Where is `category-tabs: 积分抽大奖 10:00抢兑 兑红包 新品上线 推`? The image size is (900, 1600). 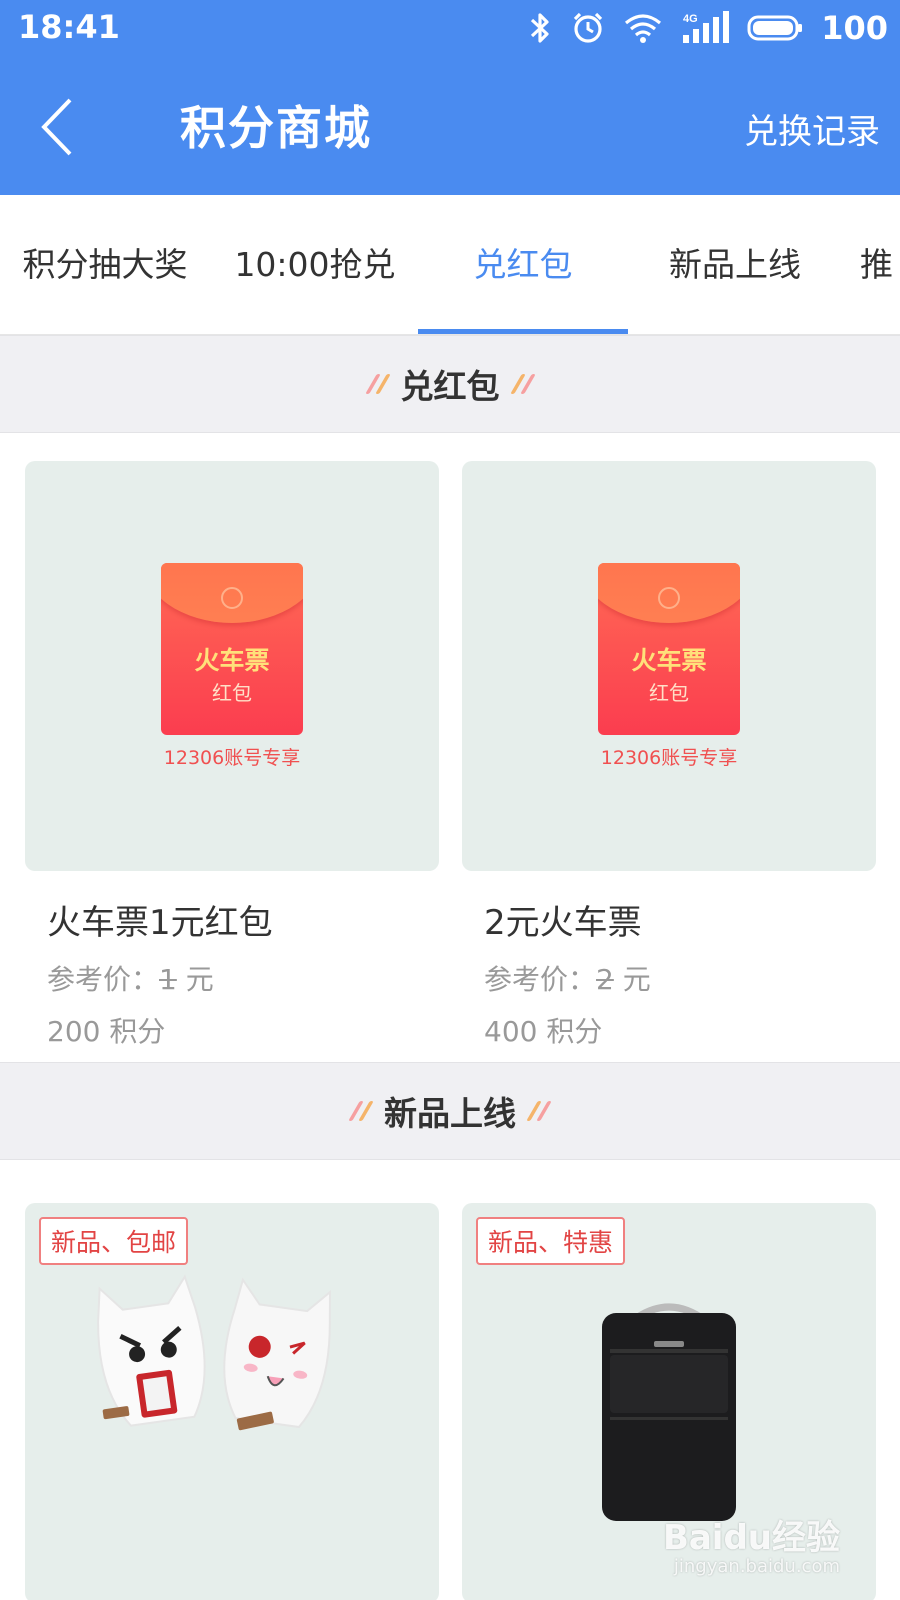
category-tabs: 积分抽大奖 10:00抢兑 兑红包 新品上线 推 is located at coordinates (450, 265).